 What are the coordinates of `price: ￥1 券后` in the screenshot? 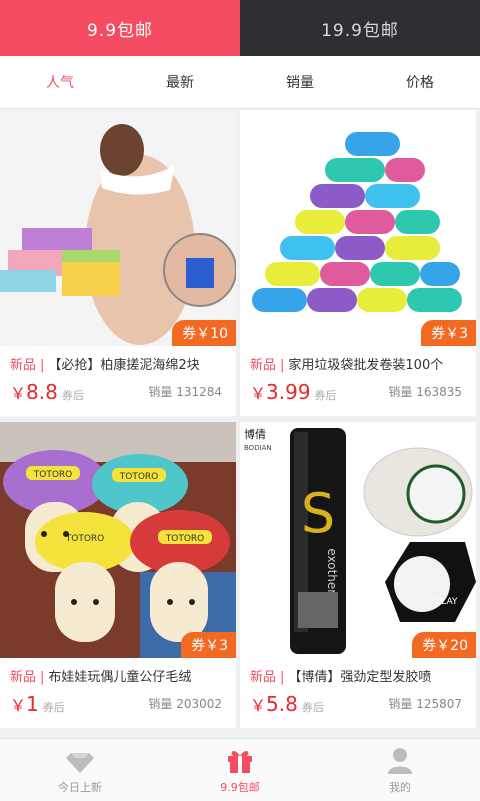 It's located at (37, 704).